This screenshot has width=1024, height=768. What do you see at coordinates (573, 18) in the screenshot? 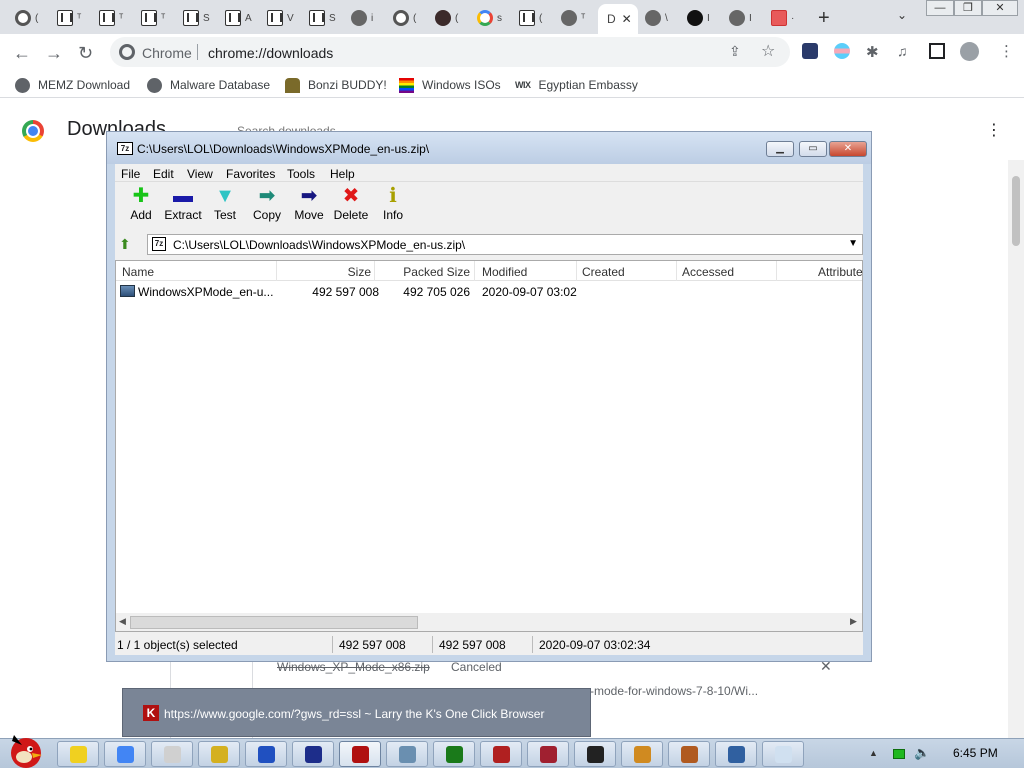
I see `tab-14: ᵀ` at bounding box center [573, 18].